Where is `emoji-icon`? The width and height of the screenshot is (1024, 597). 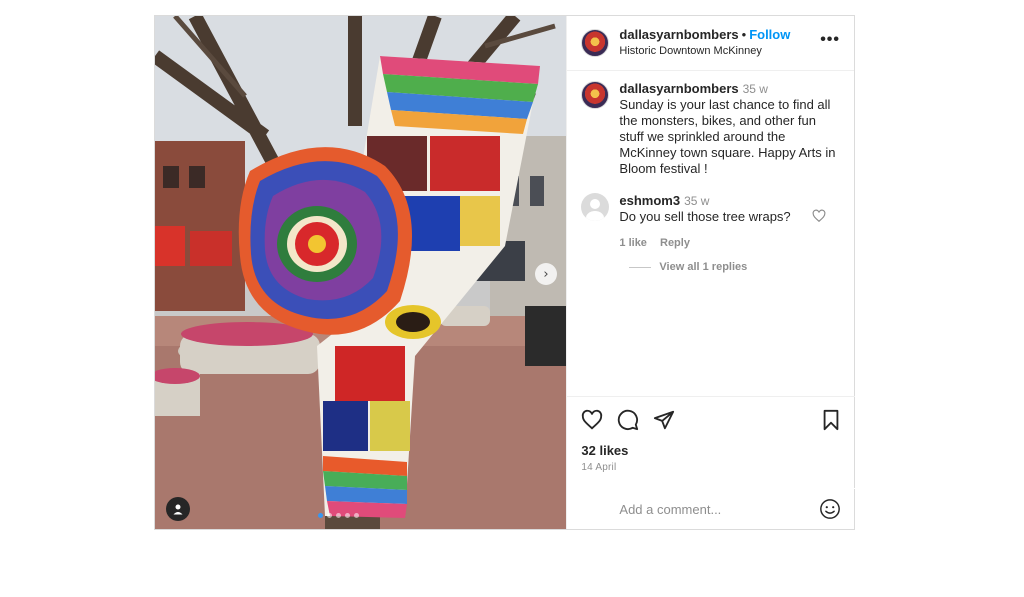 emoji-icon is located at coordinates (830, 509).